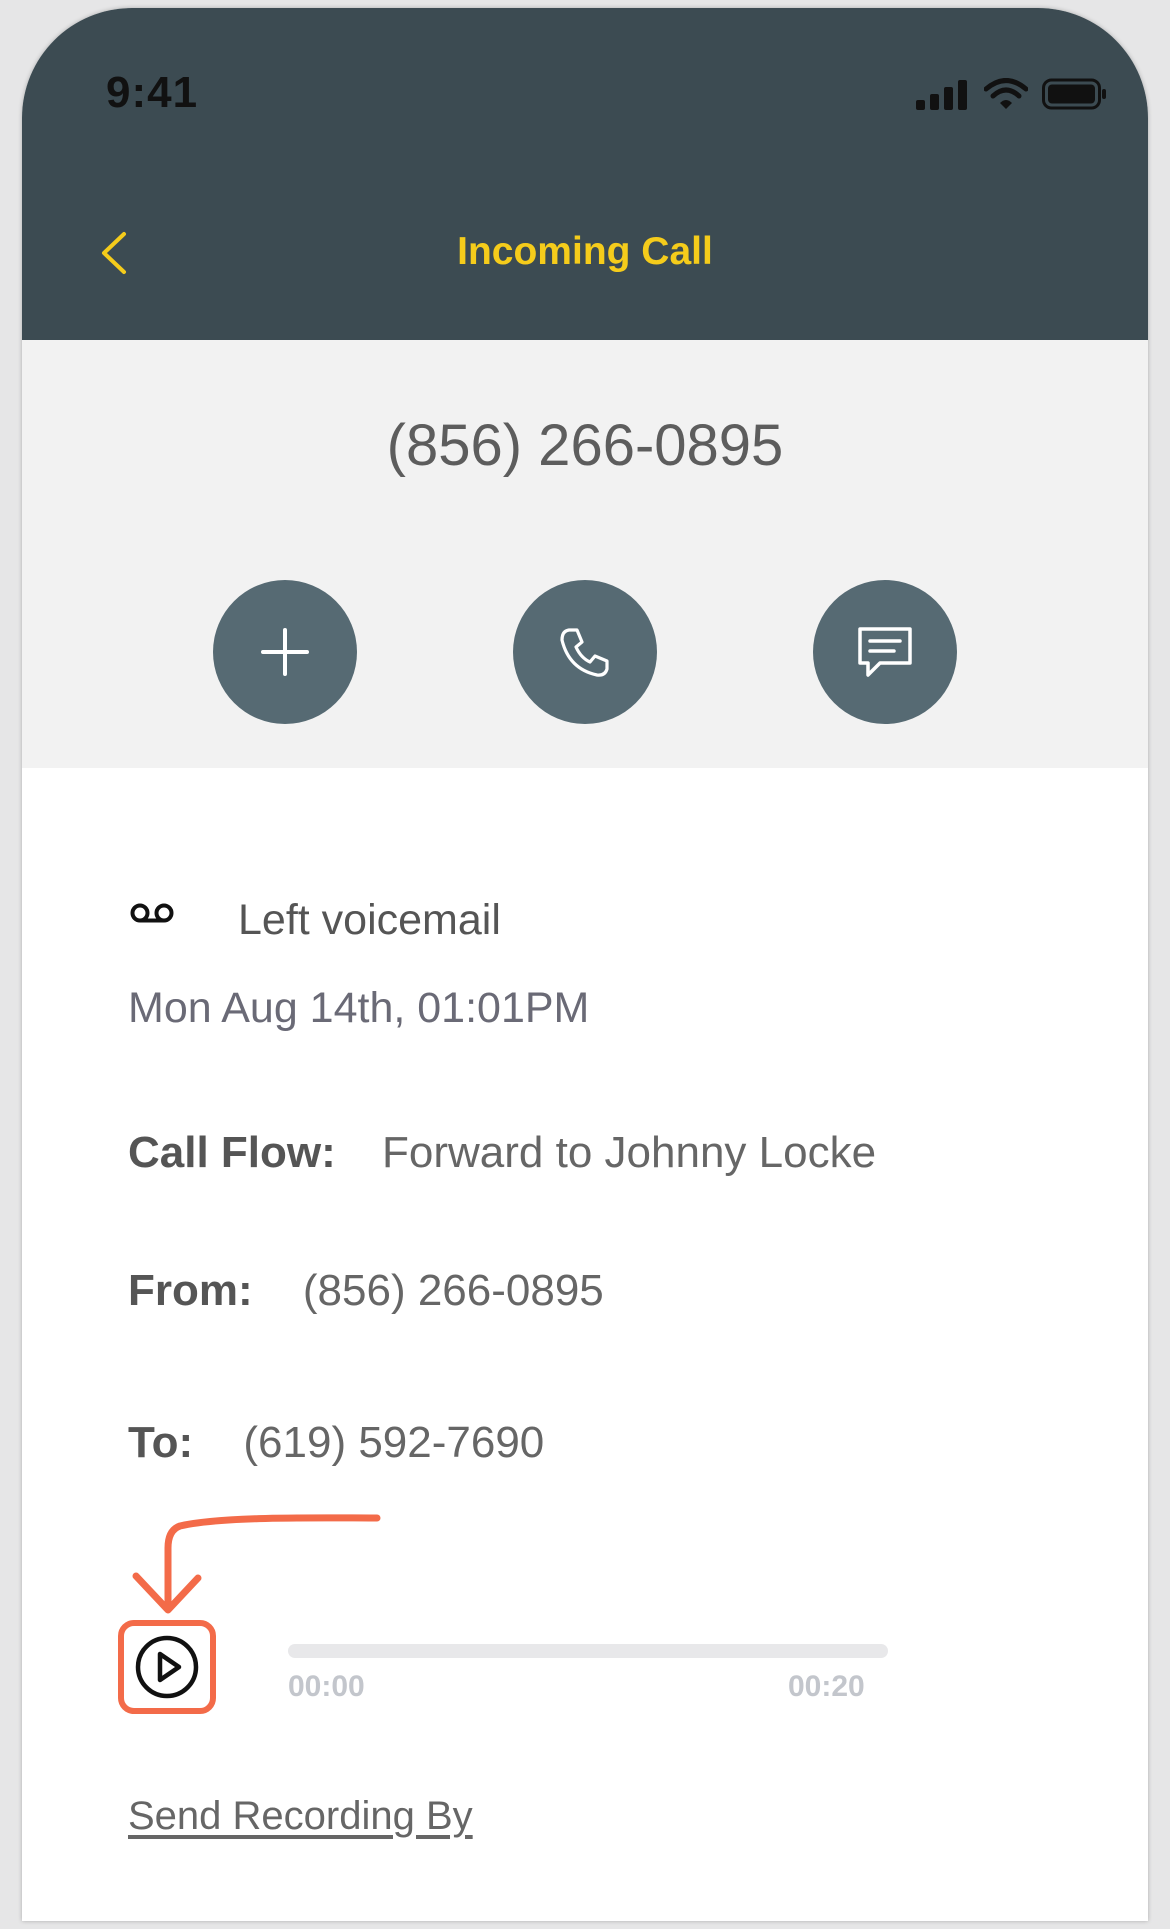  I want to click on phone-icon, so click(584, 652).